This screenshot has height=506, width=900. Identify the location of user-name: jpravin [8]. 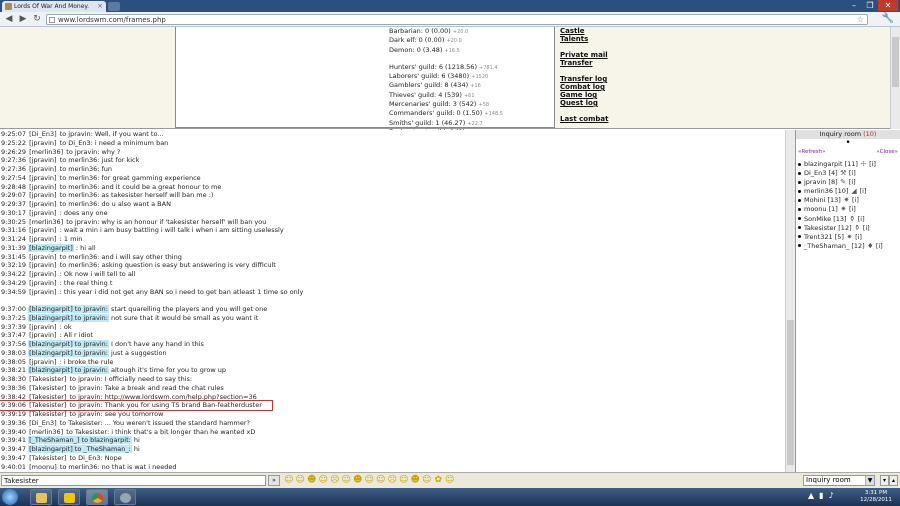
(821, 182).